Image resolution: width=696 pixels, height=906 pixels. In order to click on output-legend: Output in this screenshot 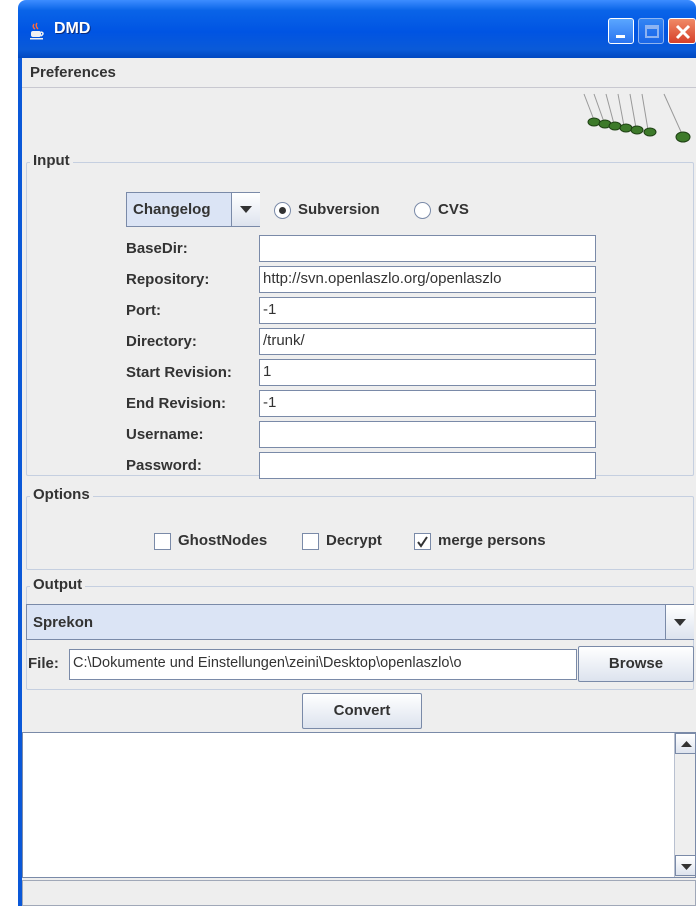, I will do `click(58, 584)`.